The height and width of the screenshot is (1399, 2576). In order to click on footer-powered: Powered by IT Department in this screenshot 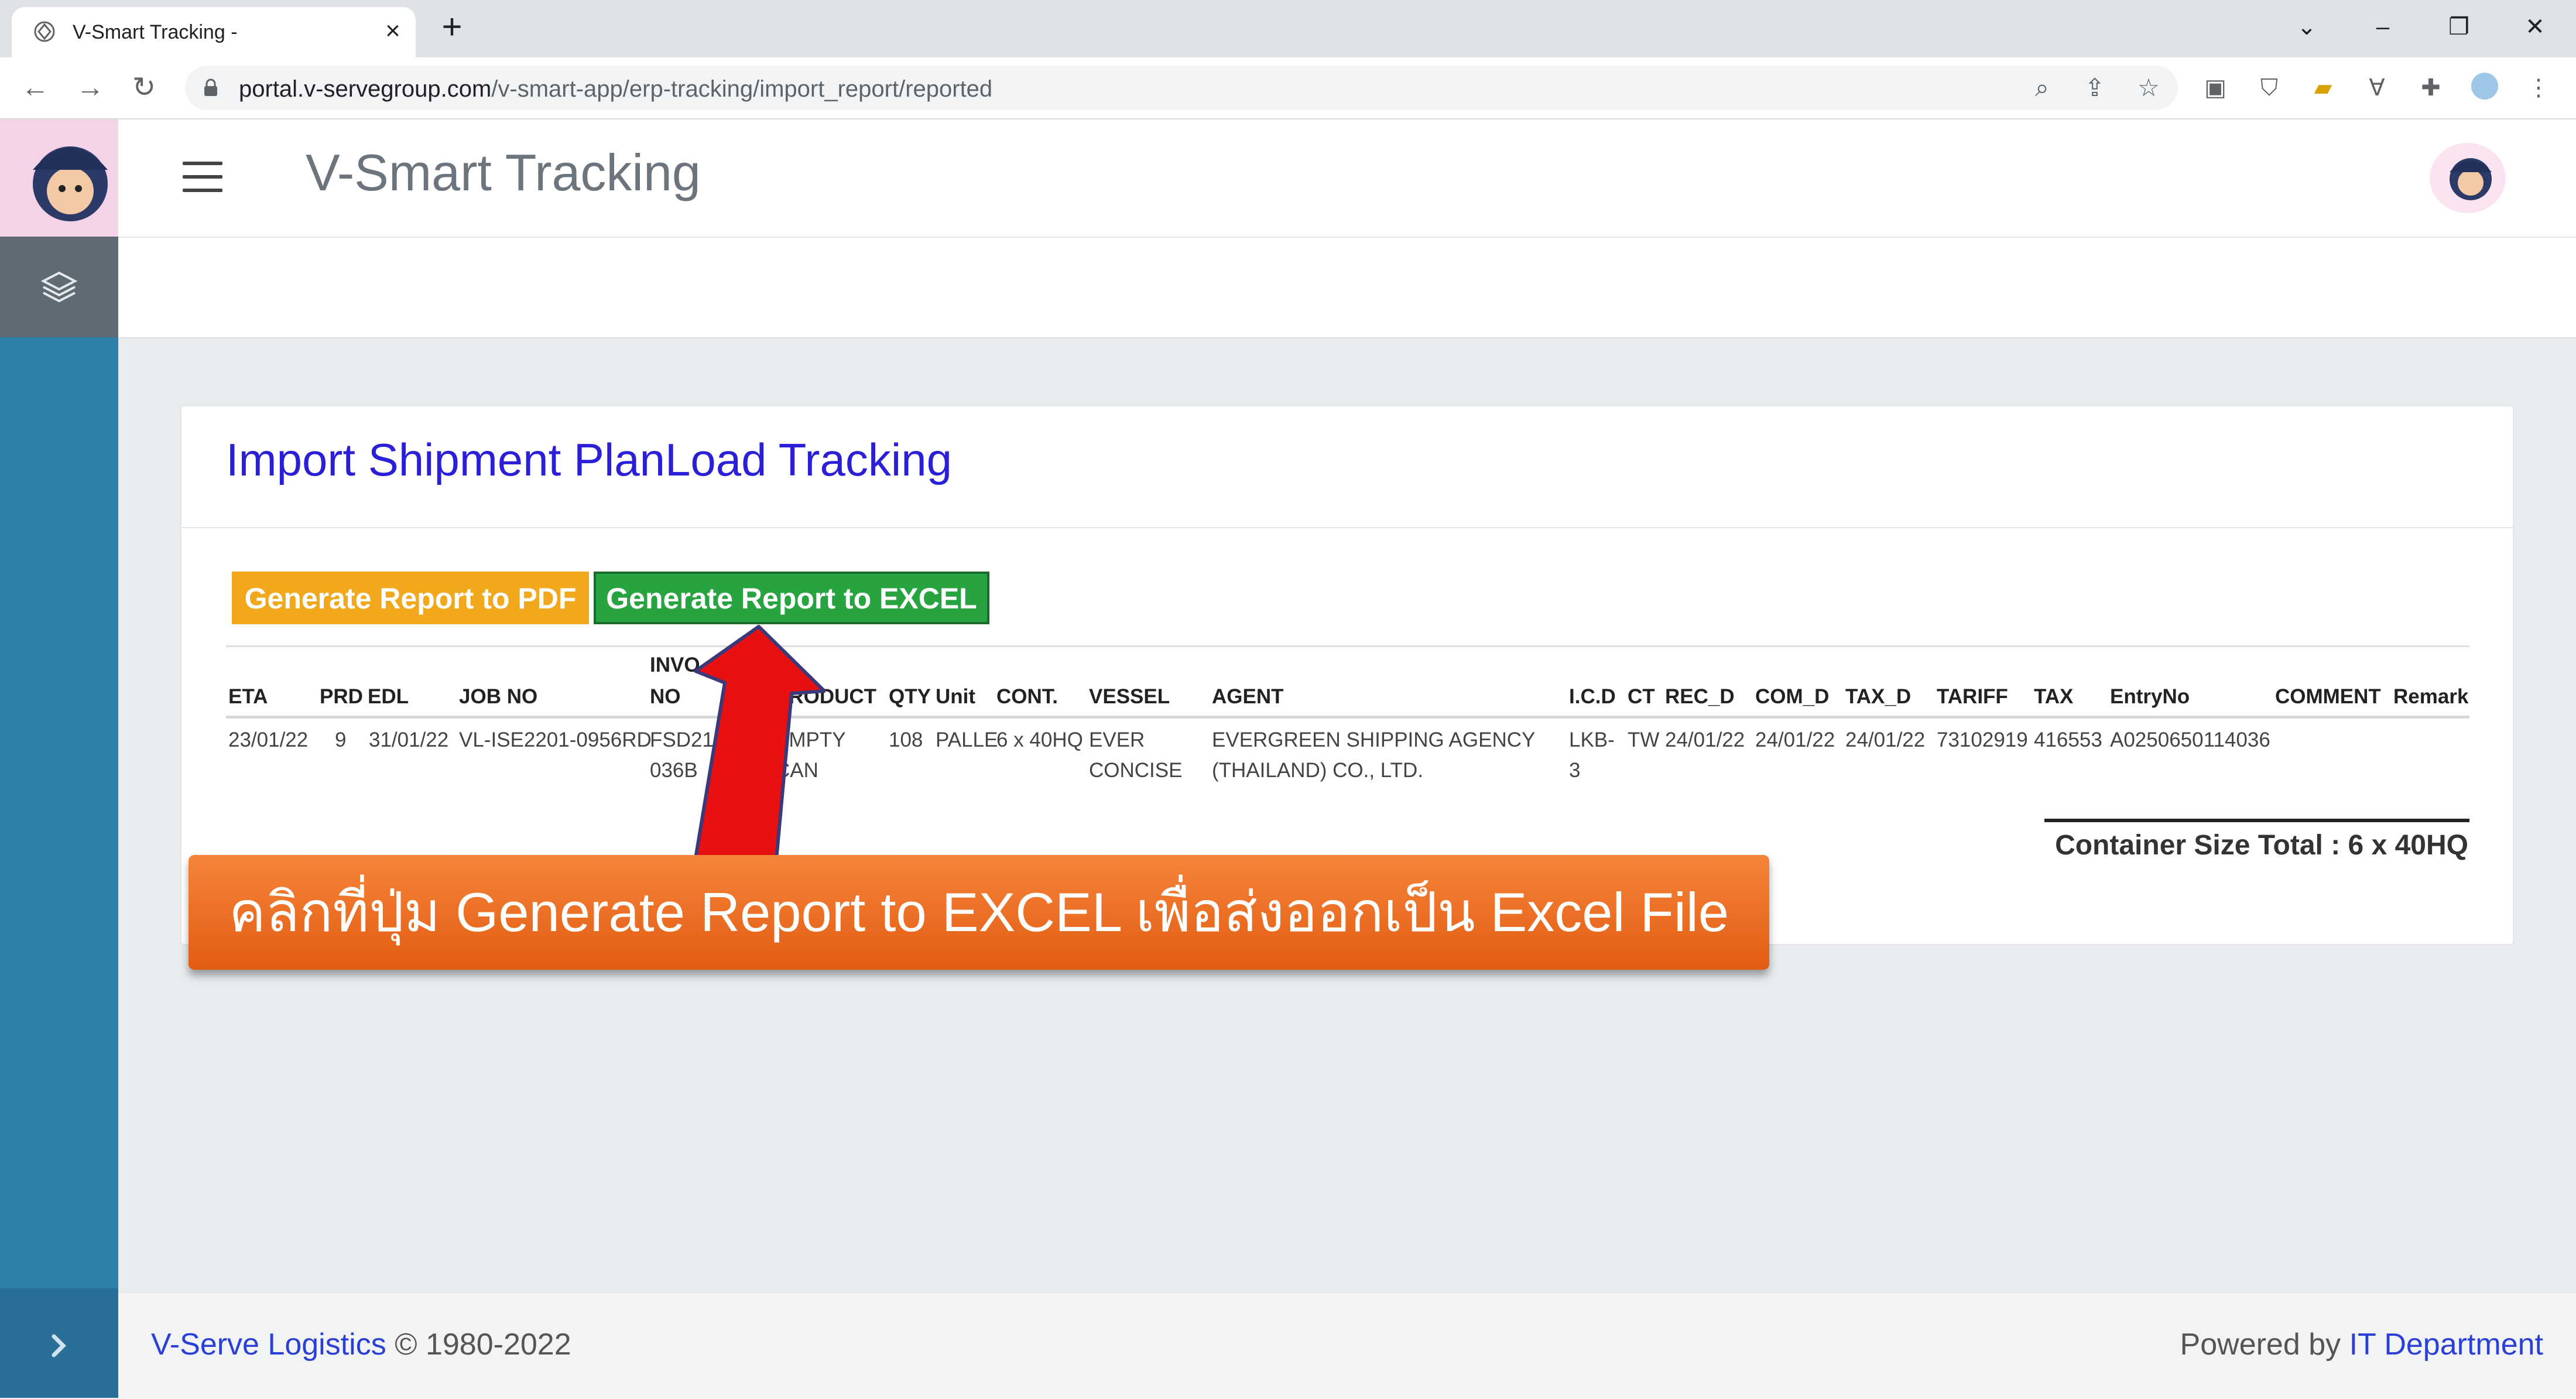, I will do `click(2361, 1345)`.